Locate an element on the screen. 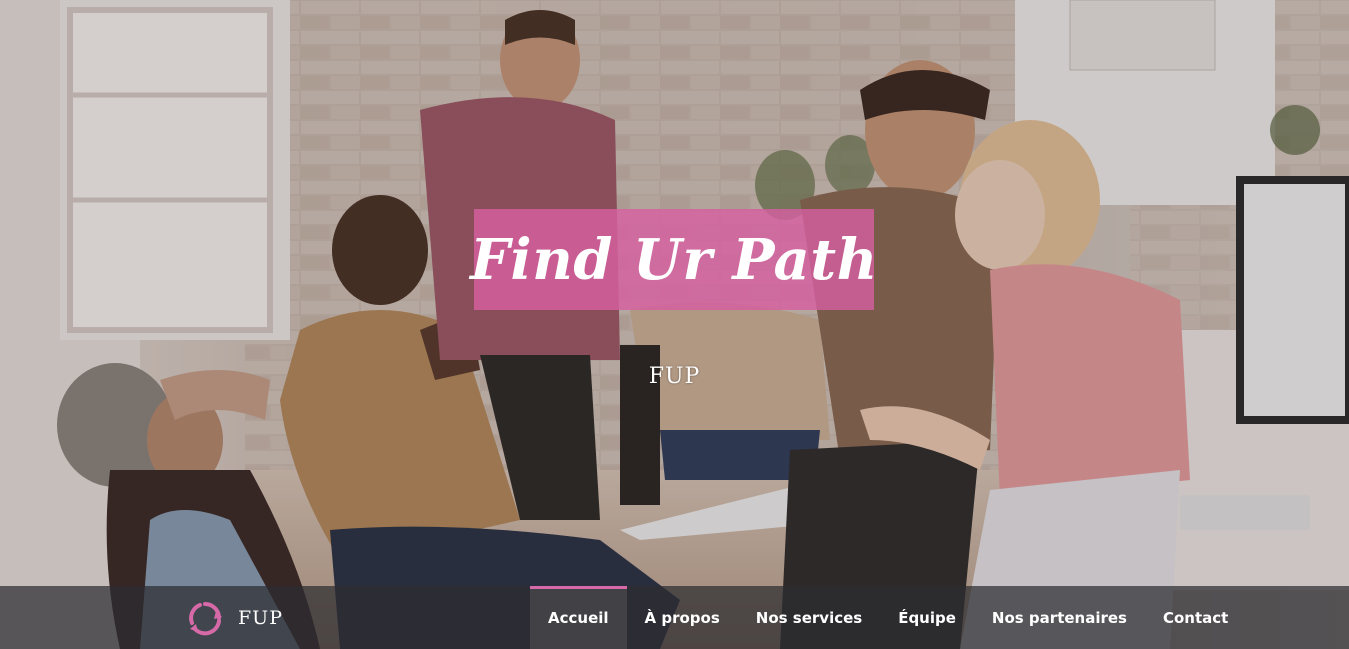  hero-title: Find Ur Path is located at coordinates (674, 259).